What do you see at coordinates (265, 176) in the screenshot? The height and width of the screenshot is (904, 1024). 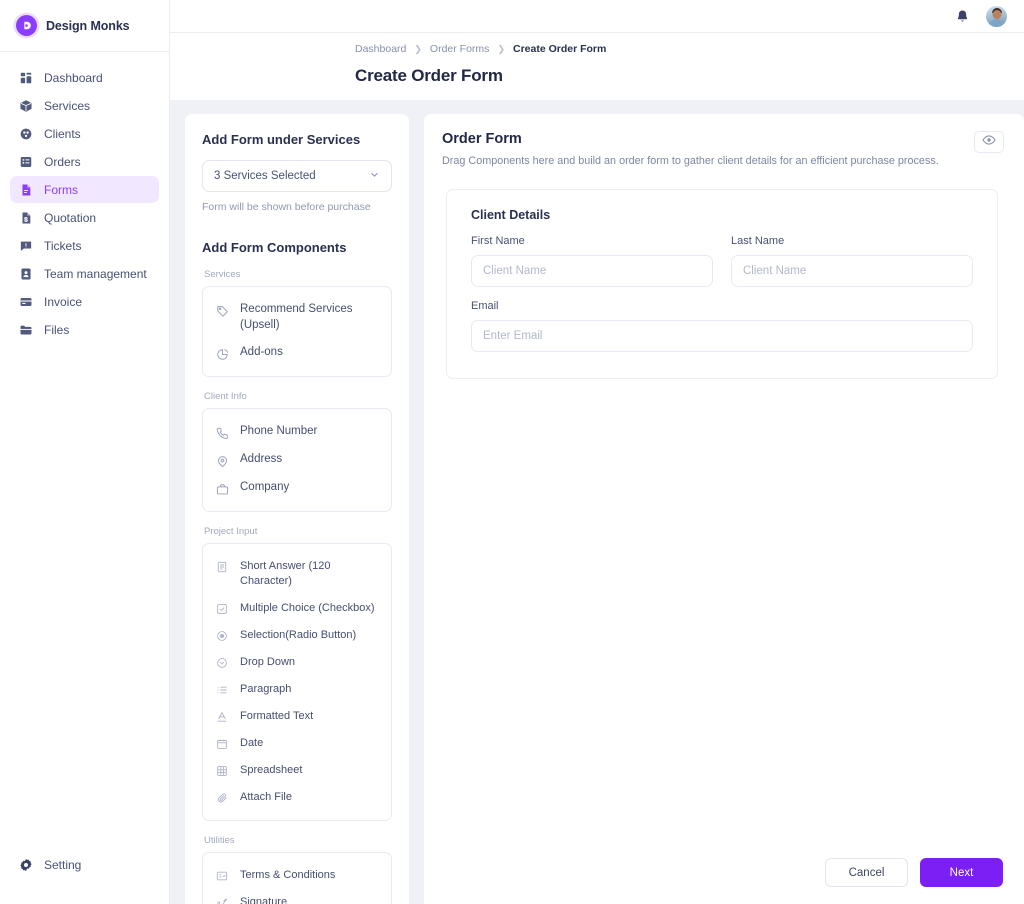 I see `services-select-value: 3 Services Selected` at bounding box center [265, 176].